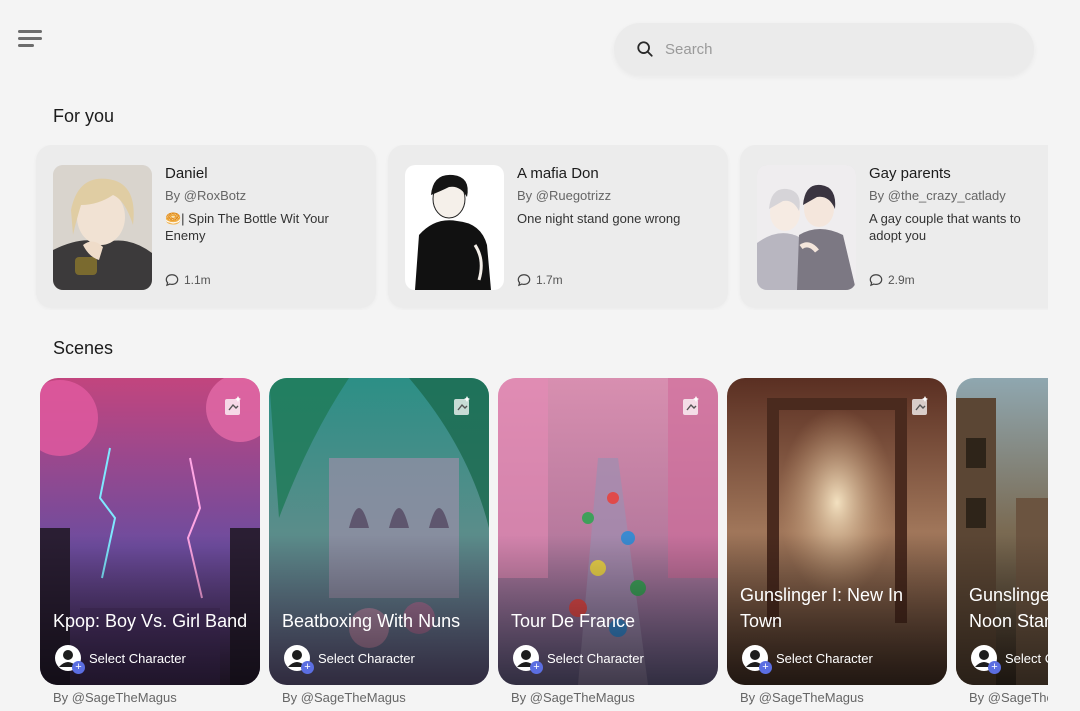 The width and height of the screenshot is (1080, 711). I want to click on character-name: Daniel, so click(186, 173).